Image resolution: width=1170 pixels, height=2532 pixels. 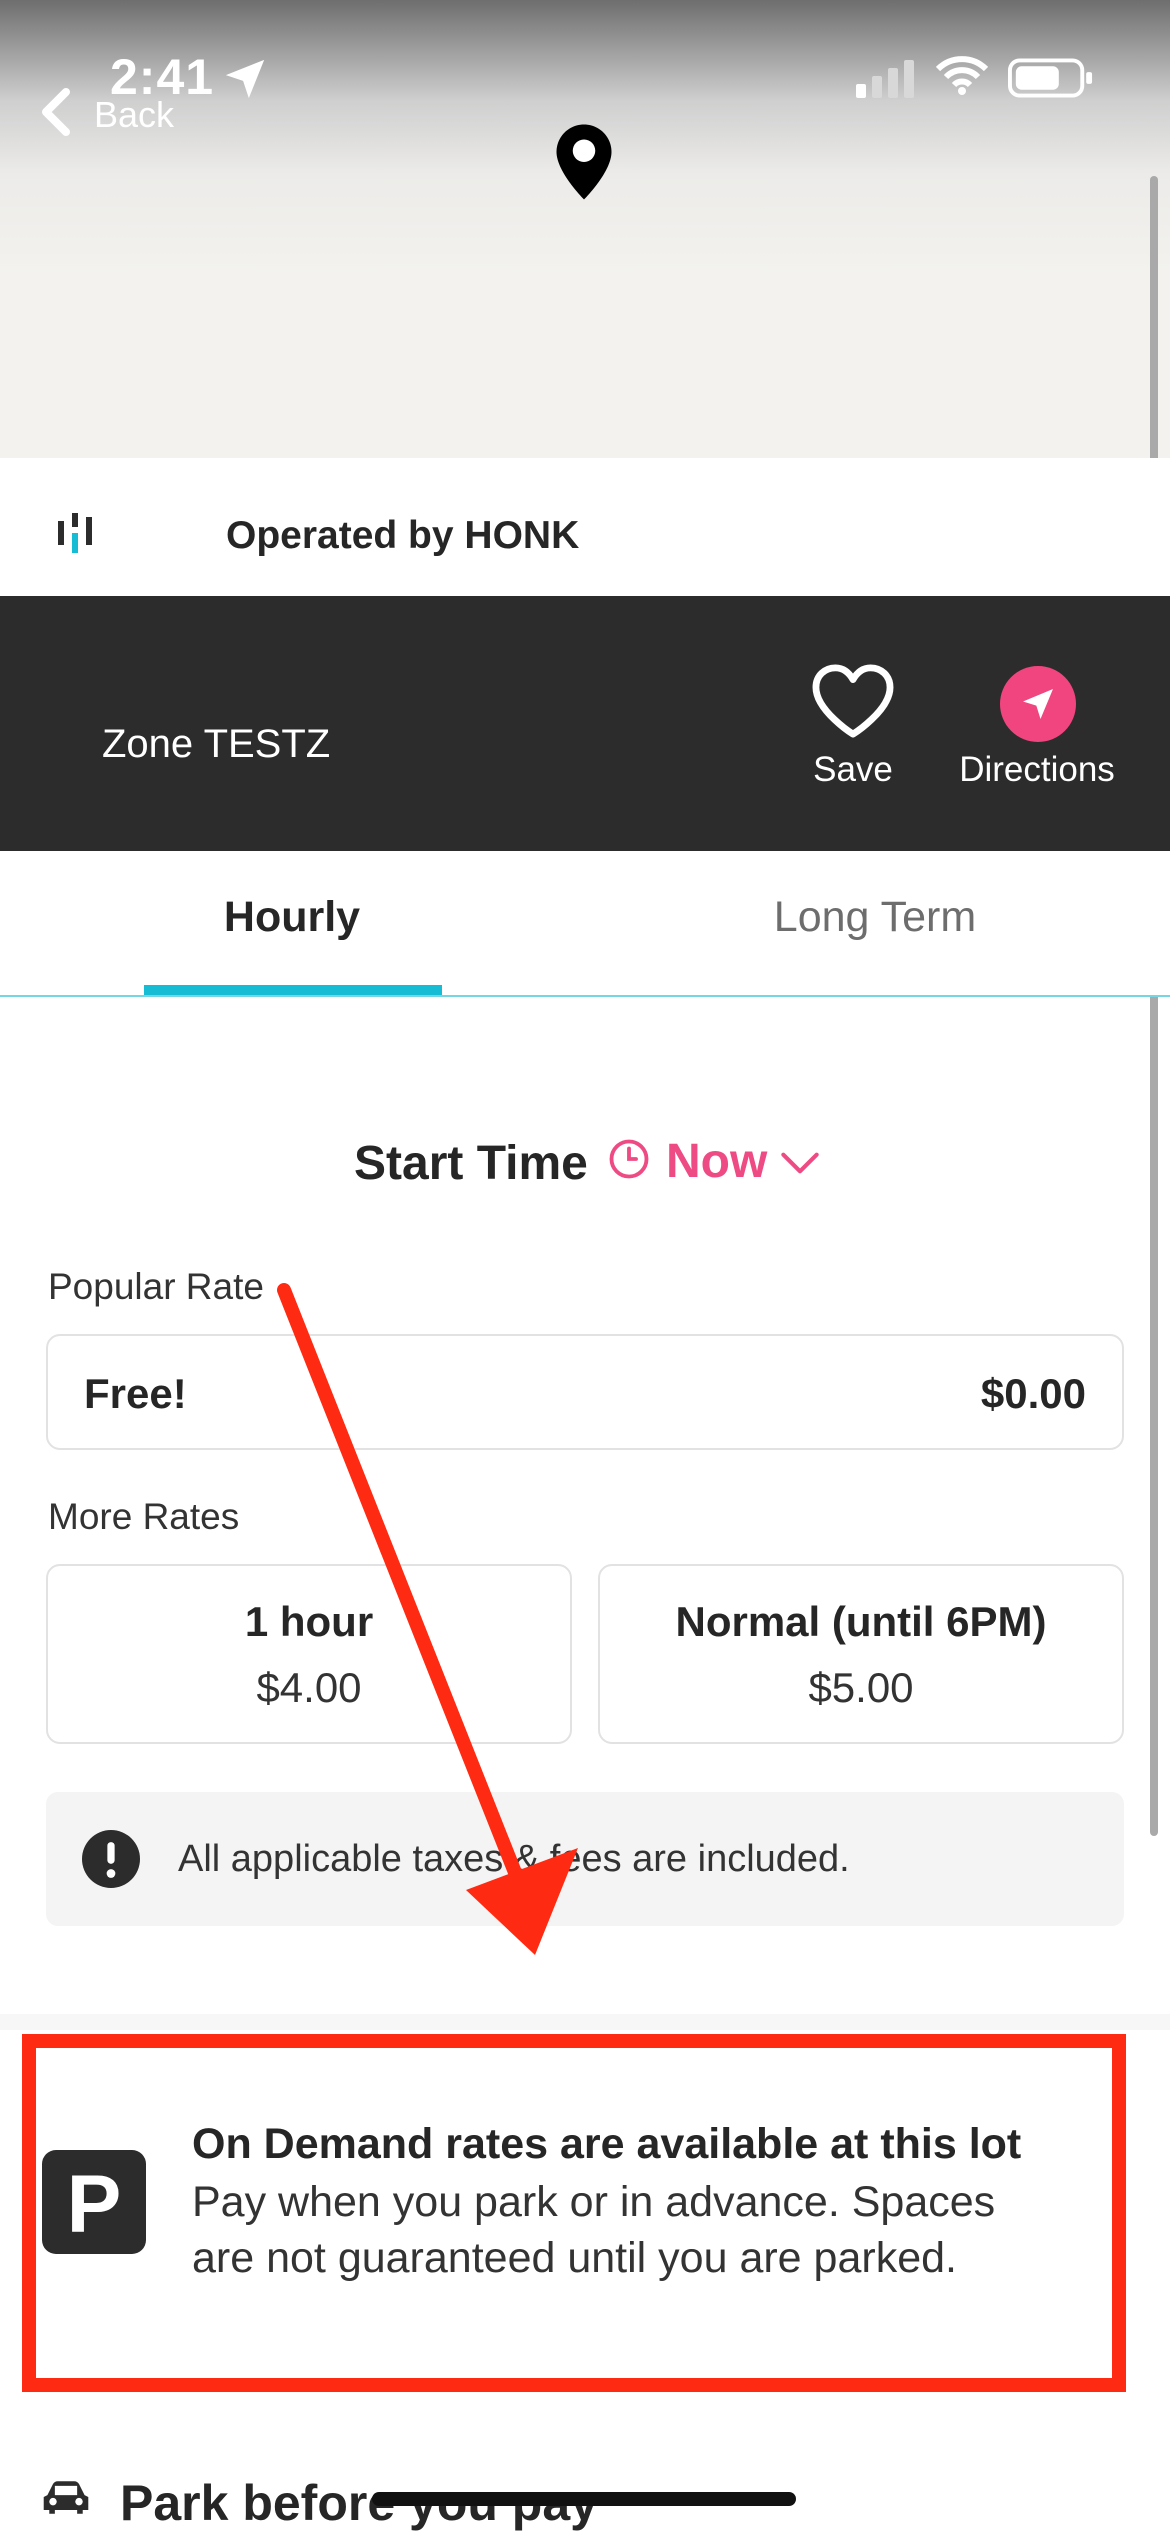 What do you see at coordinates (1033, 1393) in the screenshot?
I see `popular-rate-price: $0.00` at bounding box center [1033, 1393].